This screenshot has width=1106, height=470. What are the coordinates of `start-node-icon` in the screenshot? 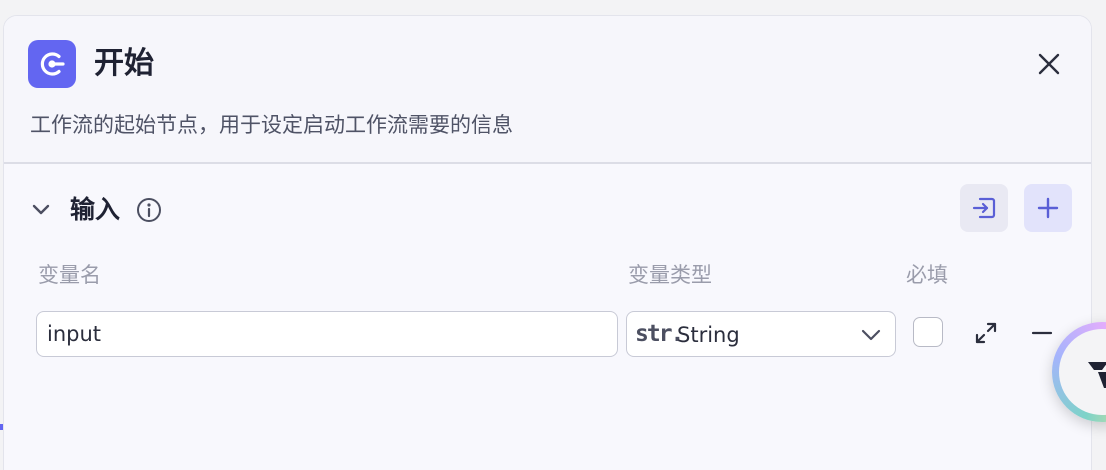 It's located at (52, 64).